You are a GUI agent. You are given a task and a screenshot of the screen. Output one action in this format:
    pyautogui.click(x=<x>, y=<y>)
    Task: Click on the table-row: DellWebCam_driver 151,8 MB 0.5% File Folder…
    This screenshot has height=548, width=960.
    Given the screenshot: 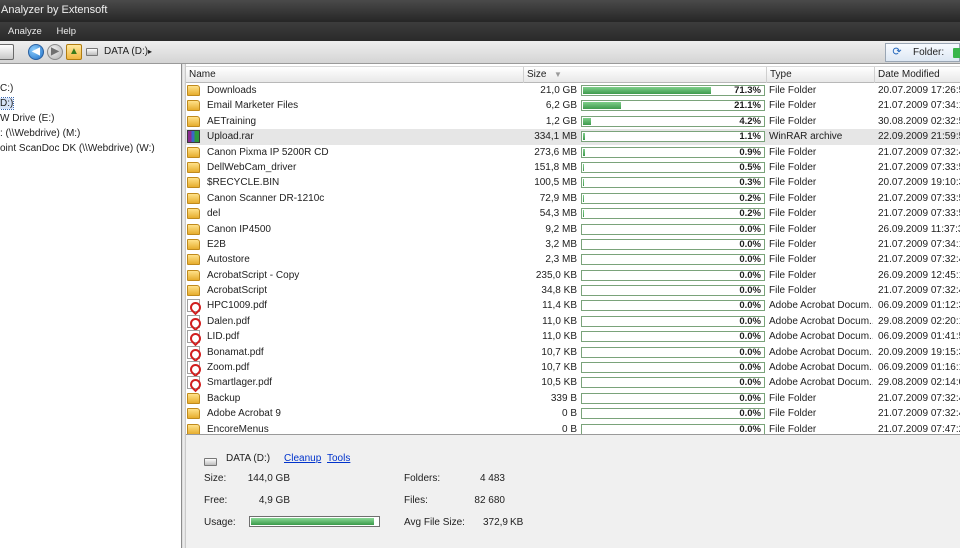 What is the action you would take?
    pyautogui.click(x=573, y=167)
    